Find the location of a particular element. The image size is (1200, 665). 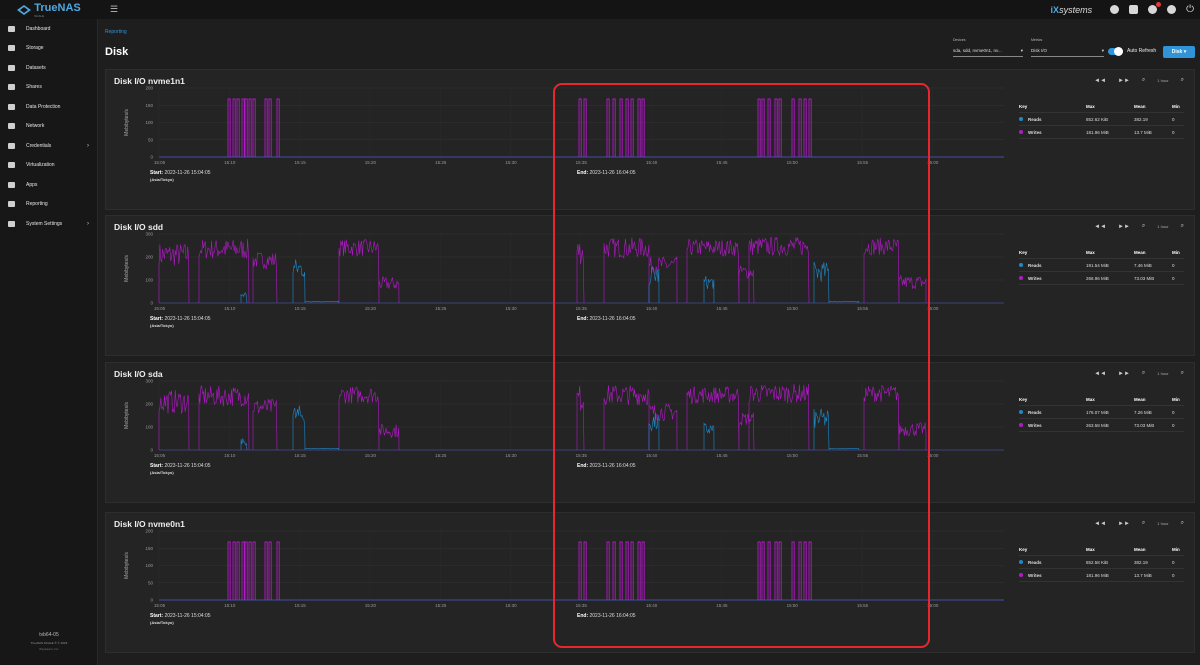

y-tick-label: 50 is located at coordinates (151, 582).